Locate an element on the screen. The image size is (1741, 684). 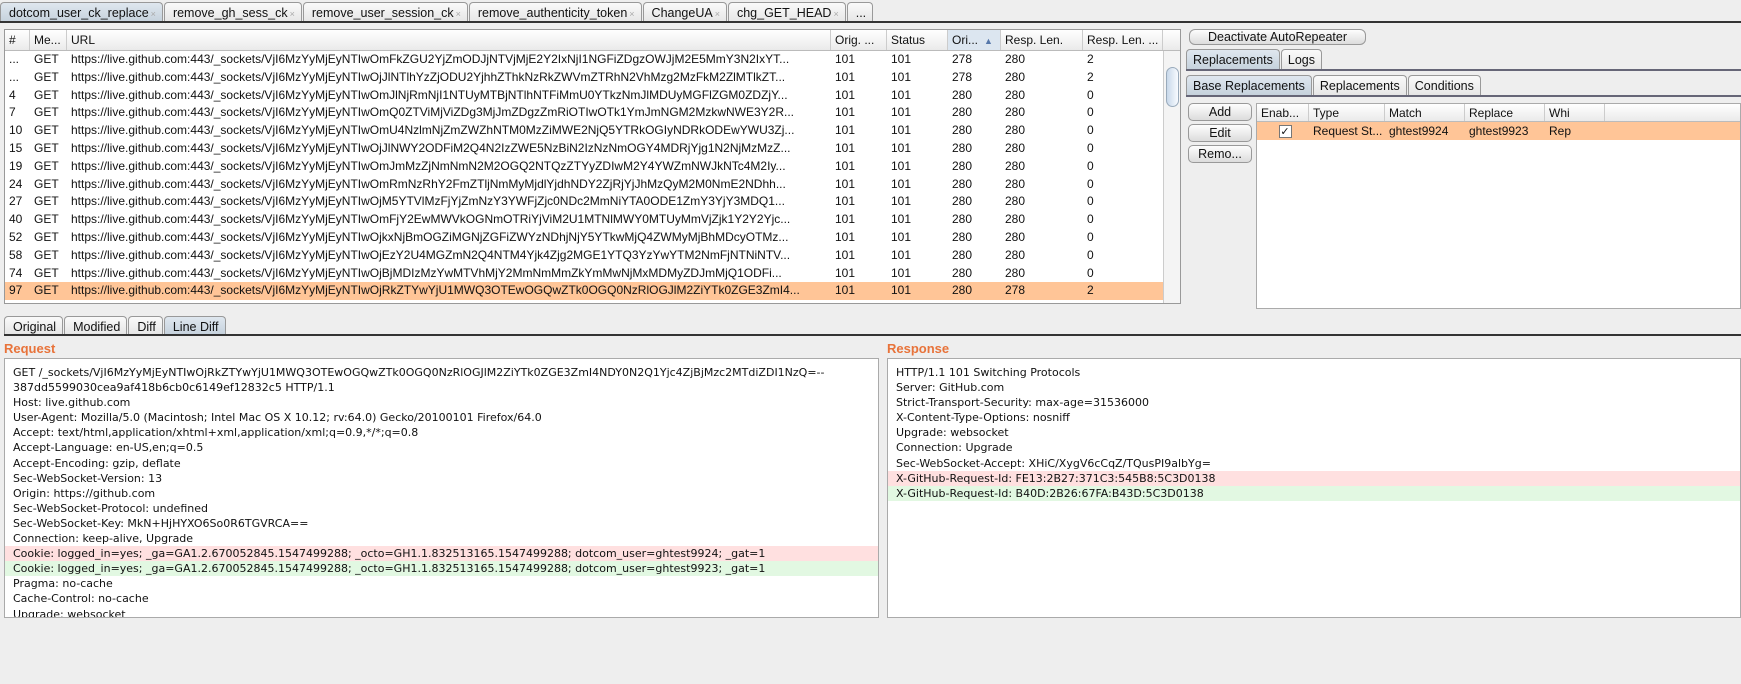
table-cell: 4 is located at coordinates (12, 94).